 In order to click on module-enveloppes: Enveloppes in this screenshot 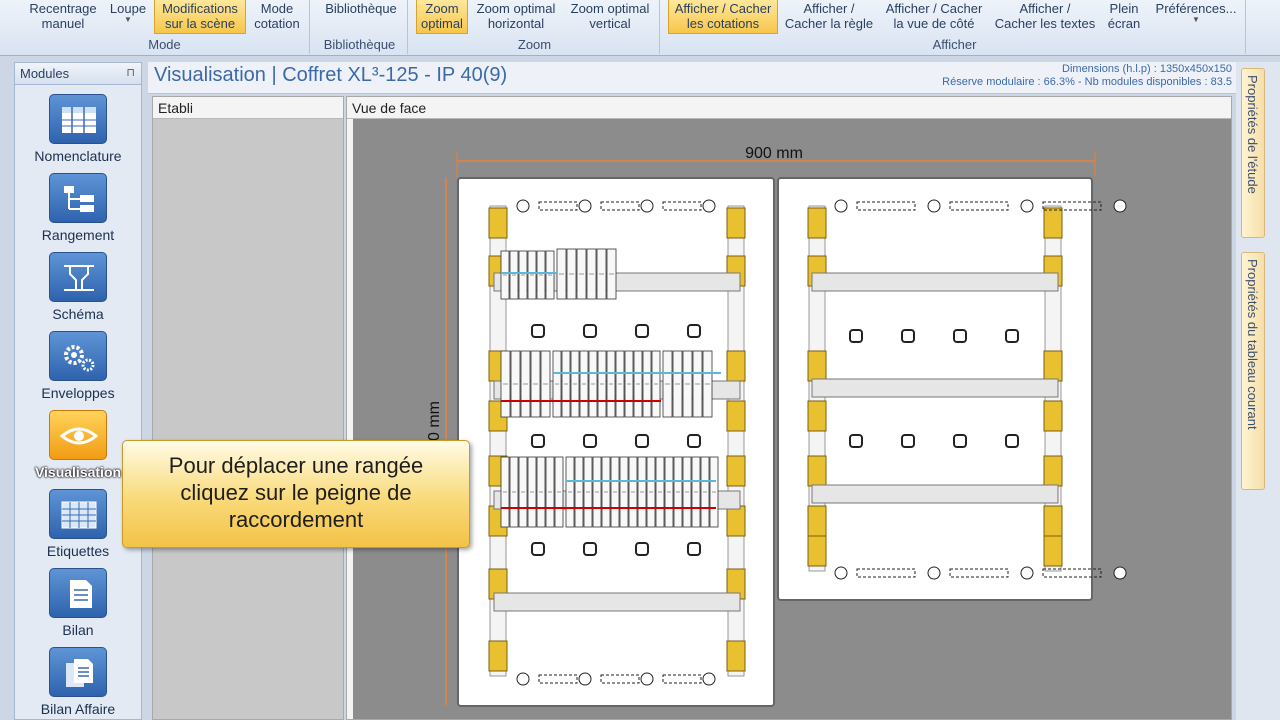, I will do `click(78, 366)`.